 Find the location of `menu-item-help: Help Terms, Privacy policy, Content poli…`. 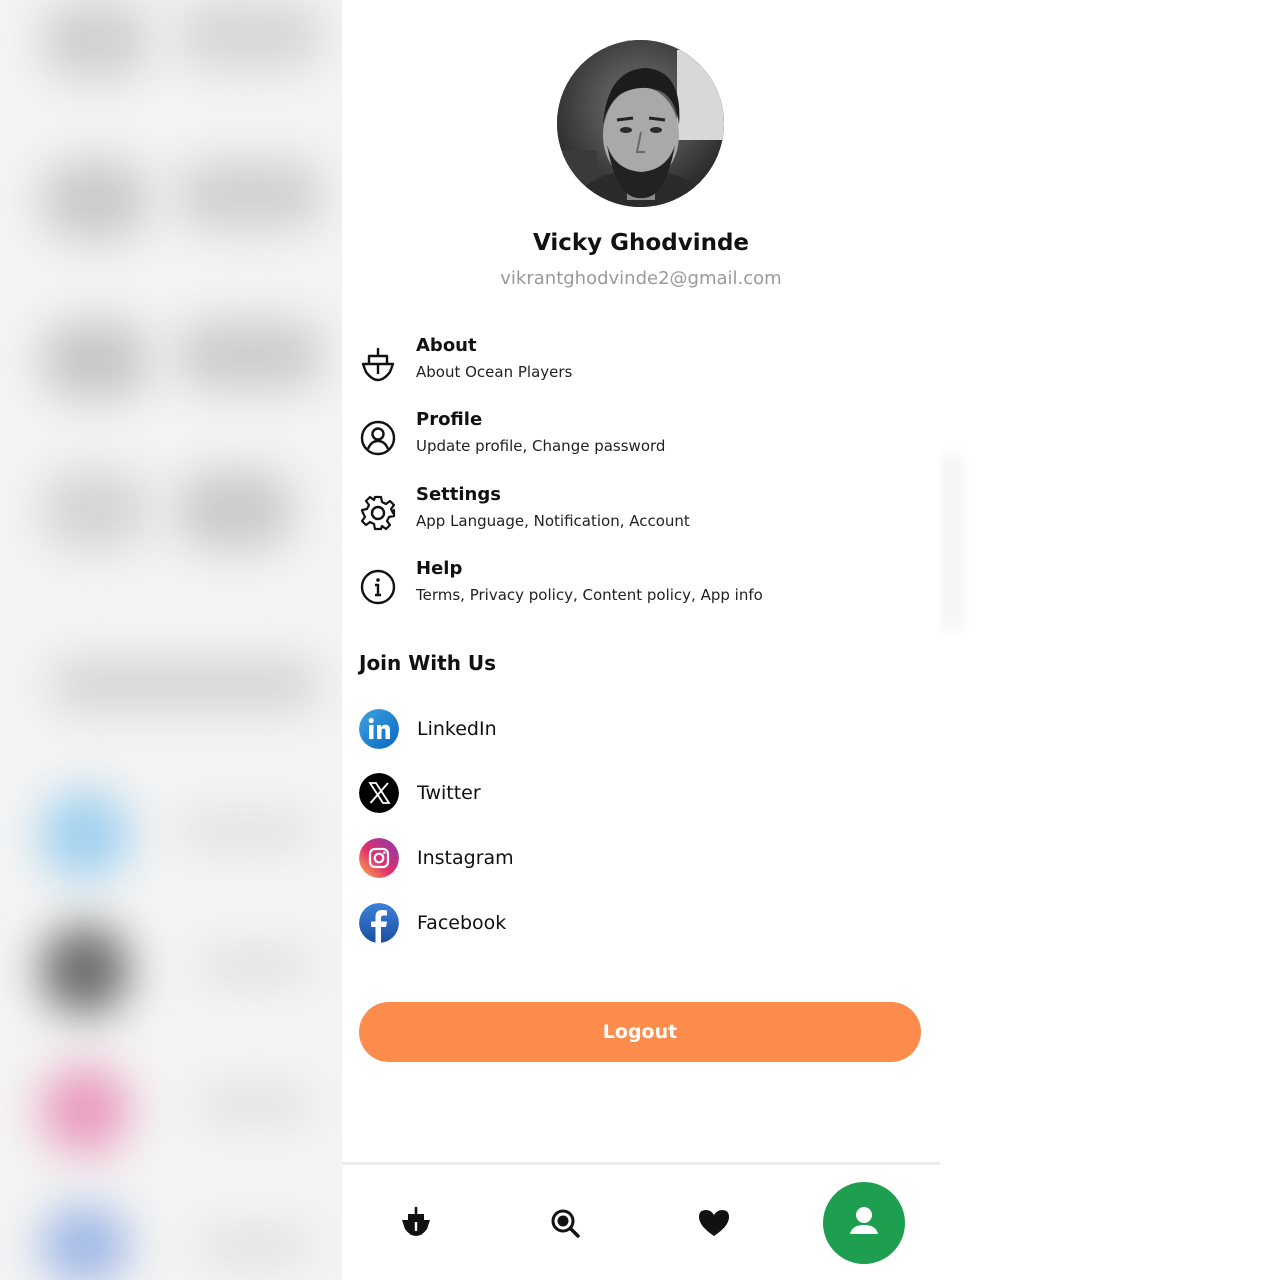

menu-item-help: Help Terms, Privacy policy, Content poli… is located at coordinates (641, 589).